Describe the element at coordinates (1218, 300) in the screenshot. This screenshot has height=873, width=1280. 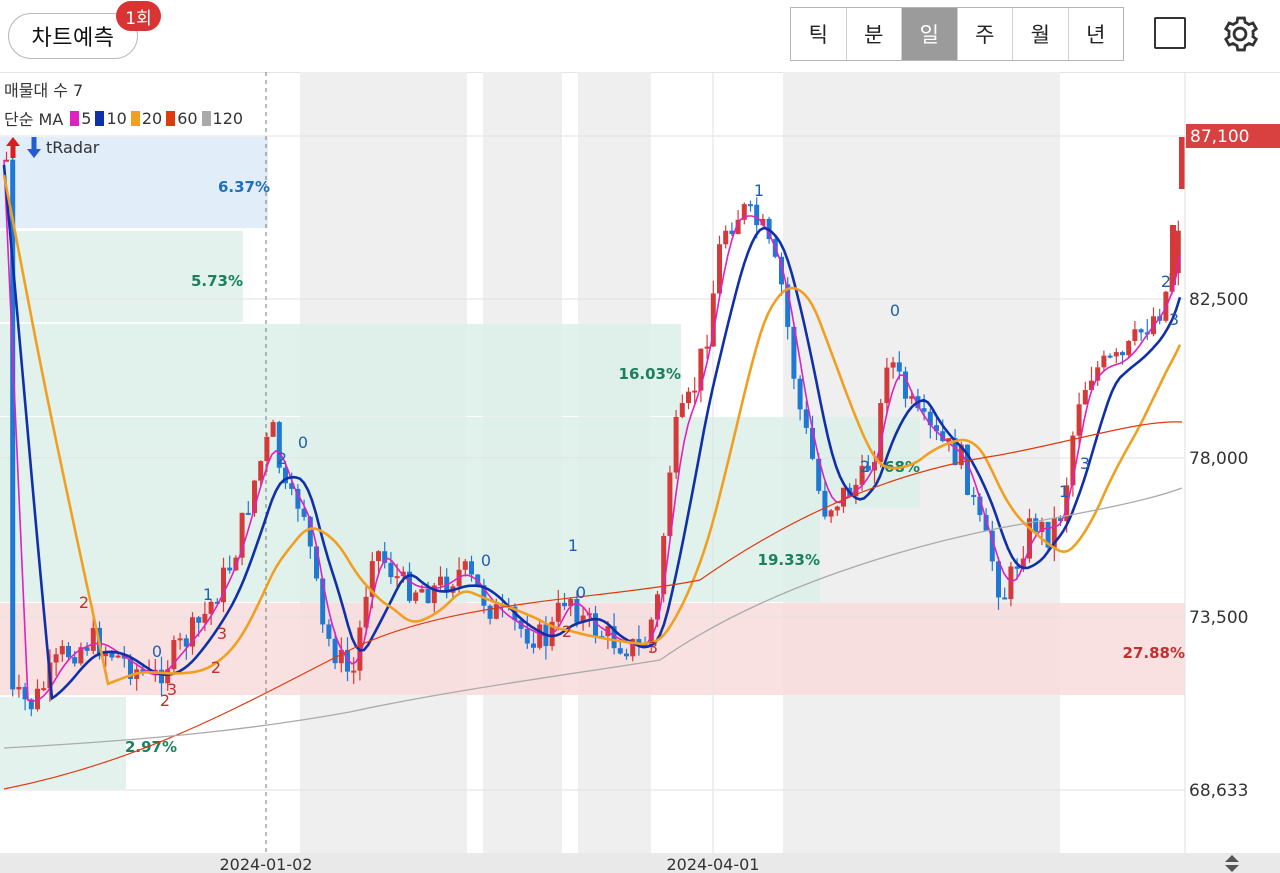
I see `y-tick-label: 82,500` at that location.